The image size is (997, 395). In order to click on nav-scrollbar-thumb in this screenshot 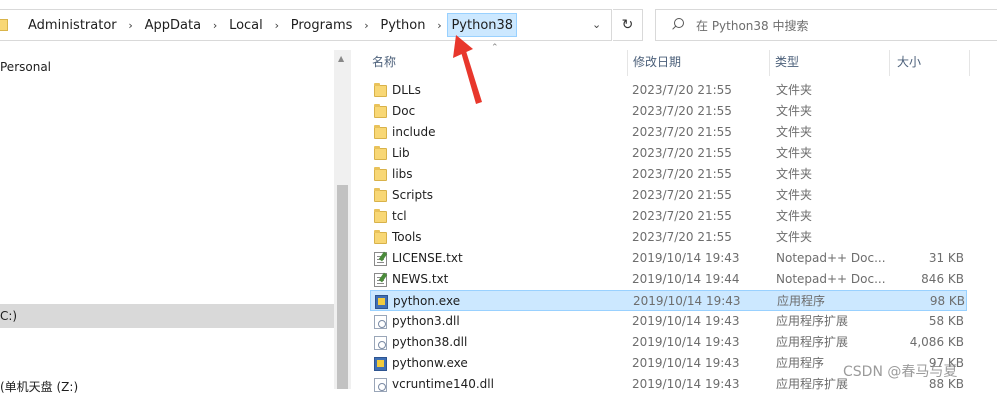, I will do `click(342, 287)`.